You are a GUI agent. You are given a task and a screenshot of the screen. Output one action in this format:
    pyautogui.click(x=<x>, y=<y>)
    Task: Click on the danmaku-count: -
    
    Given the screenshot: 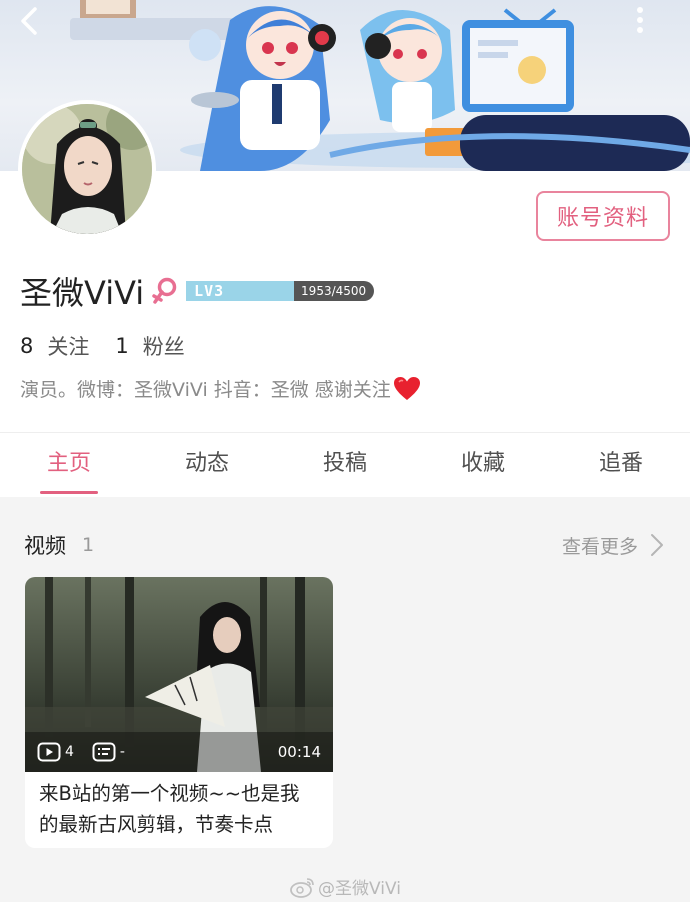 What is the action you would take?
    pyautogui.click(x=108, y=752)
    